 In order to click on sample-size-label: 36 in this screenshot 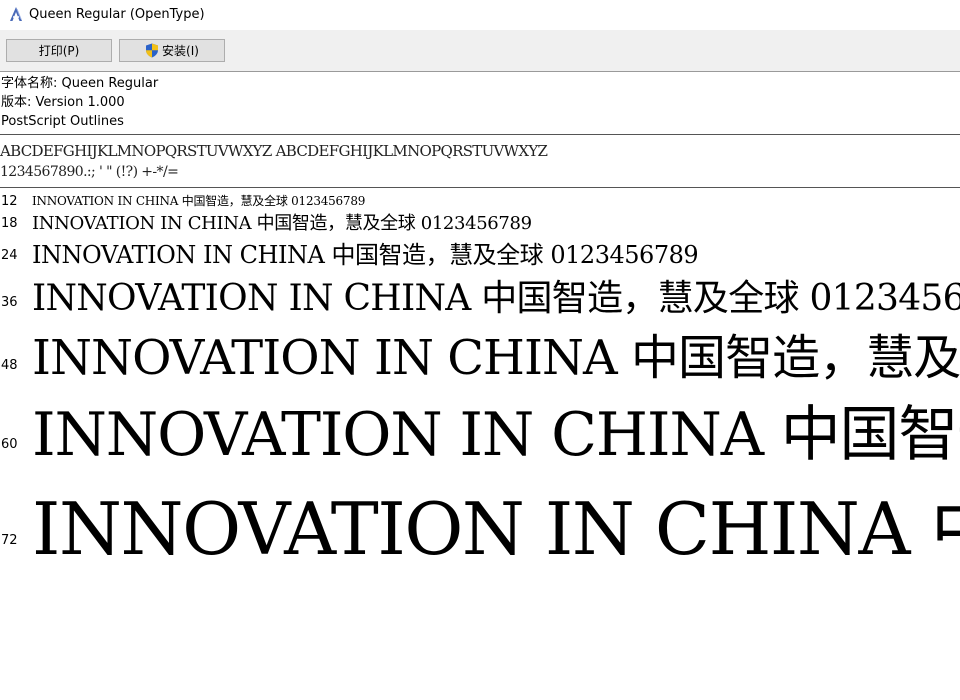, I will do `click(9, 302)`.